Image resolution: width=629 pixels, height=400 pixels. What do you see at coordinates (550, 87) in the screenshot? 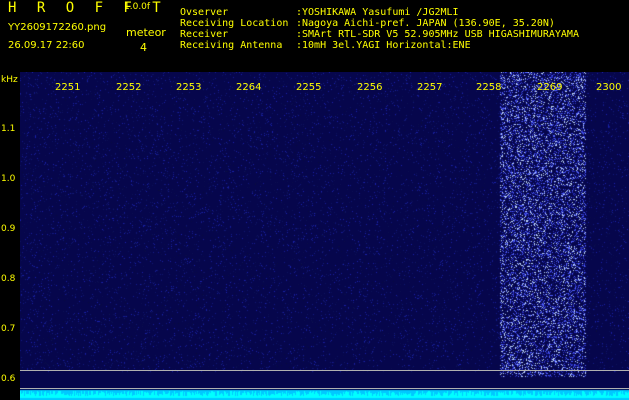
I see `time-tick-label: 2269` at bounding box center [550, 87].